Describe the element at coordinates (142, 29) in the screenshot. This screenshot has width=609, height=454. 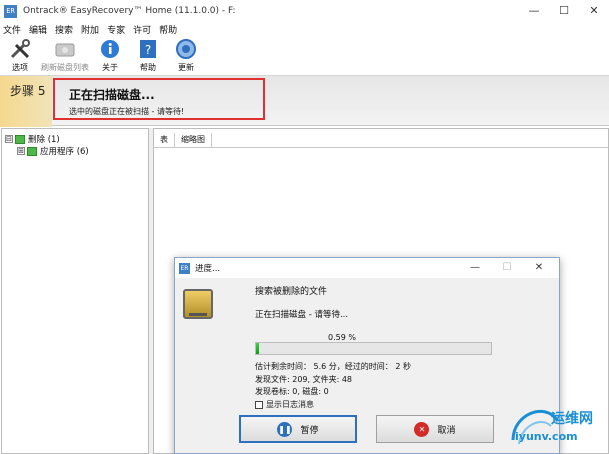
I see `menu-license: 许可` at that location.